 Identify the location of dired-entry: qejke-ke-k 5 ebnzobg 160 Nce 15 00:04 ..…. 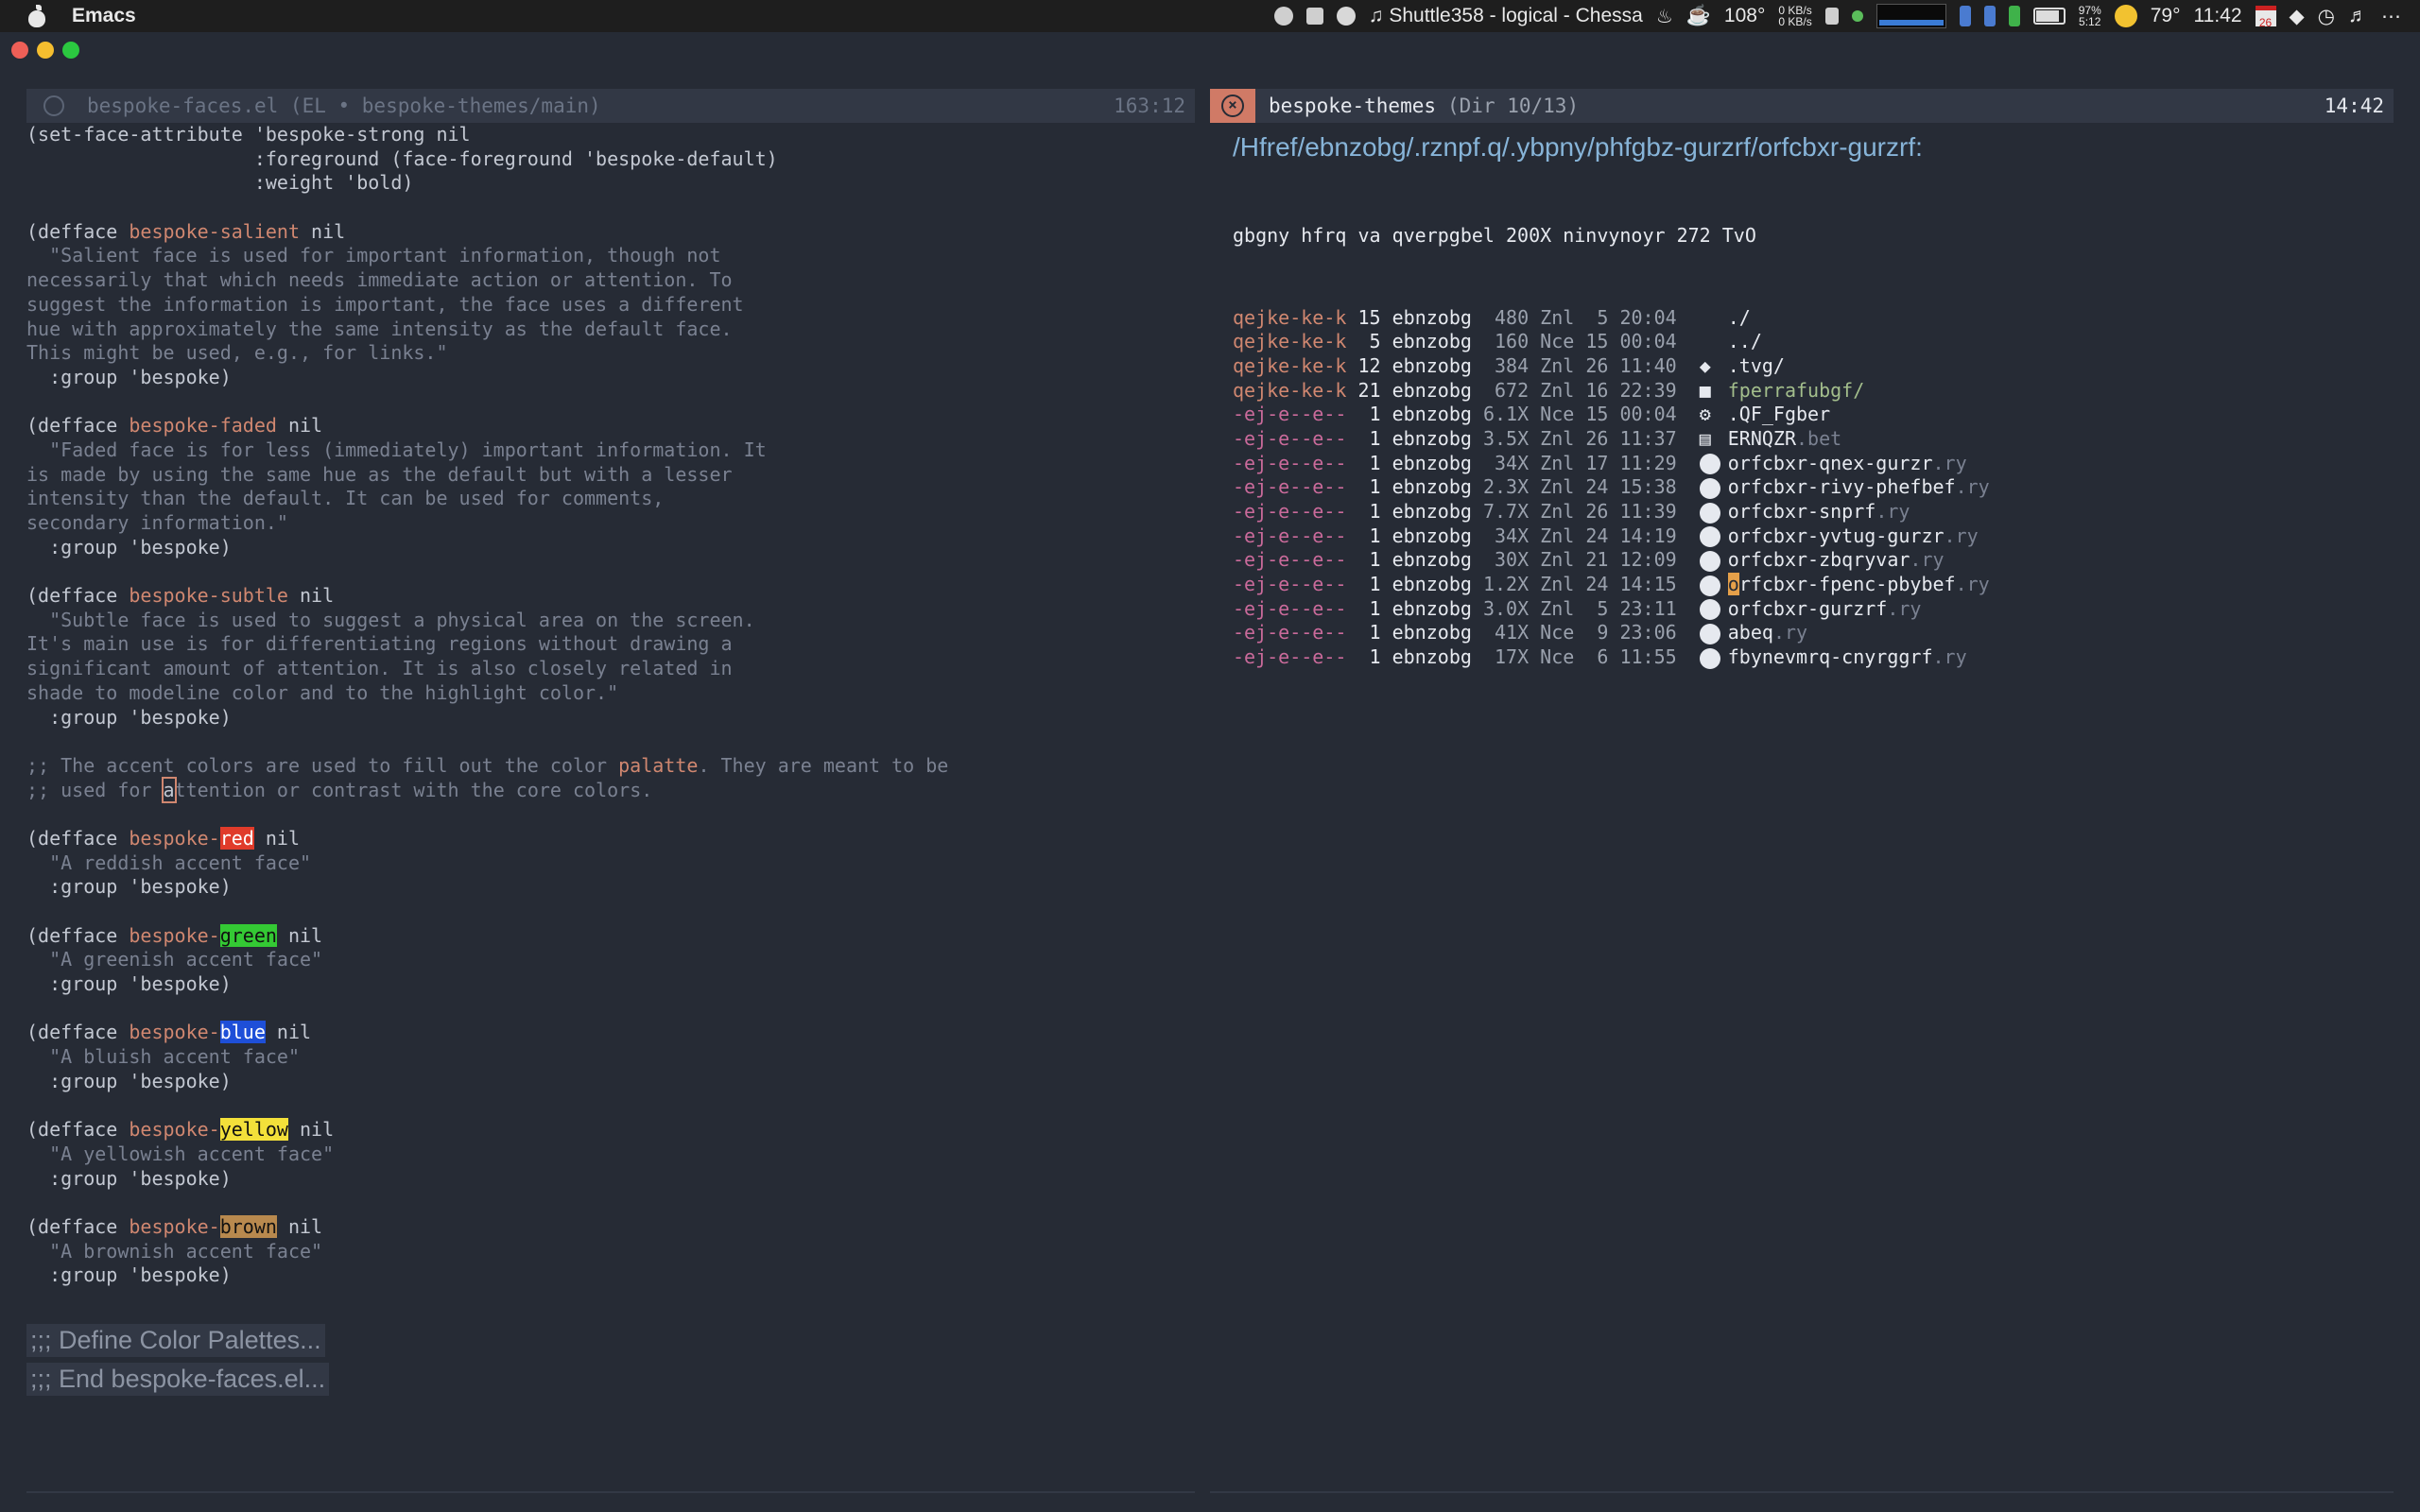
(1814, 339).